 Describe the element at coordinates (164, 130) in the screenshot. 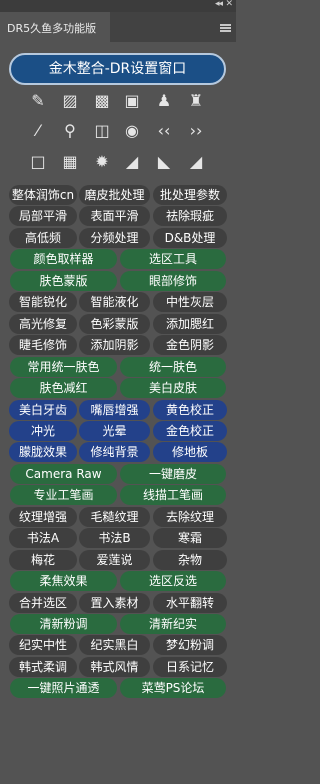

I see `chevron-left-icon: ‹‹` at that location.